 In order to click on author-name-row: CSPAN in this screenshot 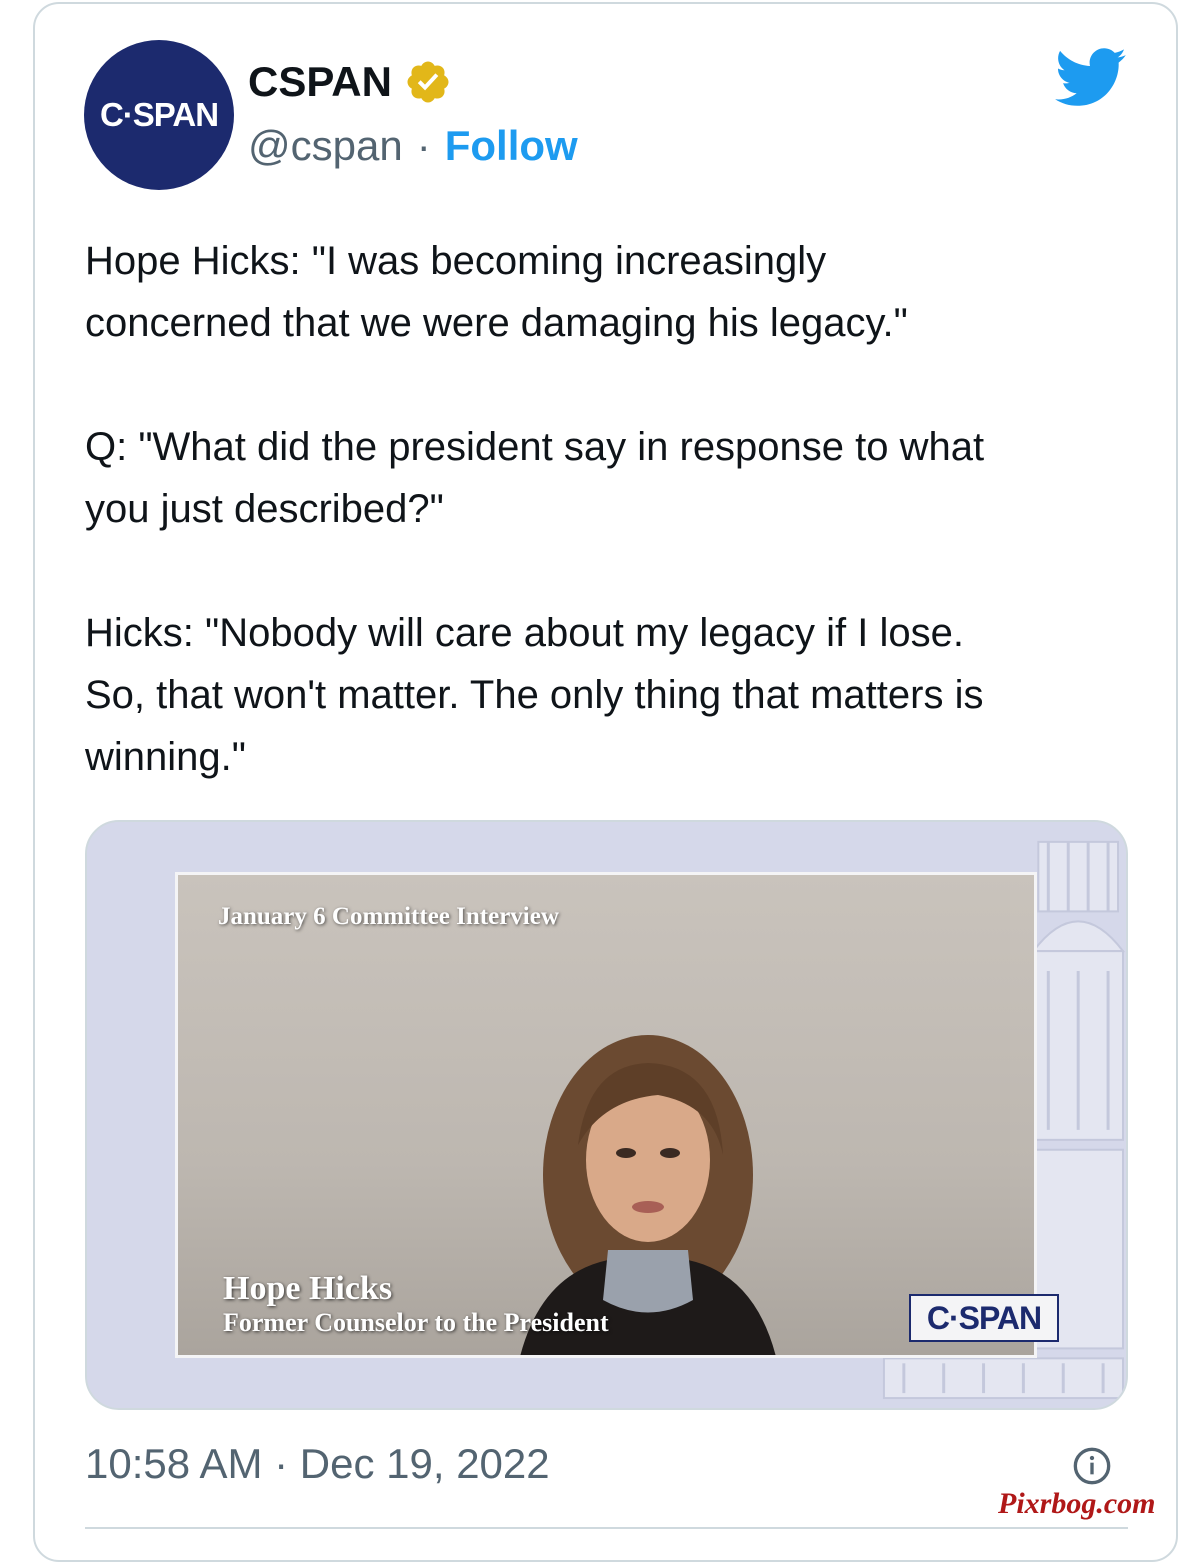, I will do `click(350, 82)`.